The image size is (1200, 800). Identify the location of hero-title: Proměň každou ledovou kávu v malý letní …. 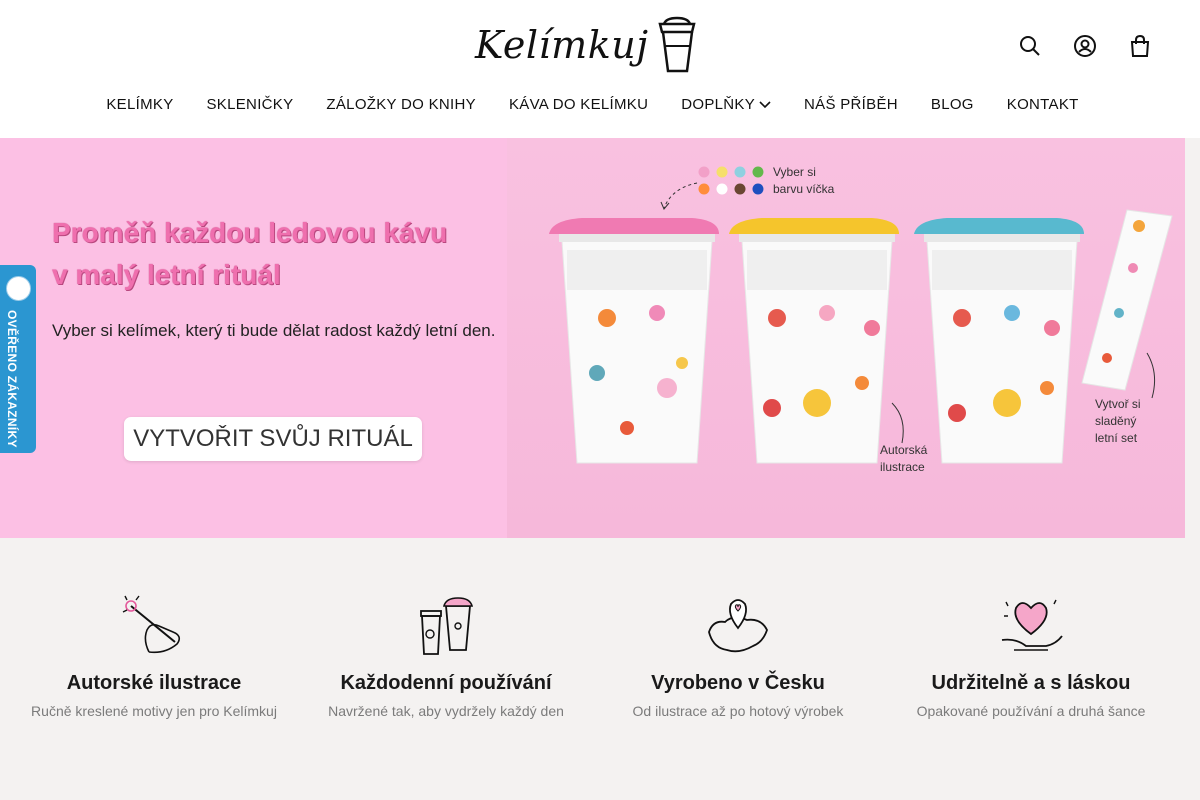
(249, 254).